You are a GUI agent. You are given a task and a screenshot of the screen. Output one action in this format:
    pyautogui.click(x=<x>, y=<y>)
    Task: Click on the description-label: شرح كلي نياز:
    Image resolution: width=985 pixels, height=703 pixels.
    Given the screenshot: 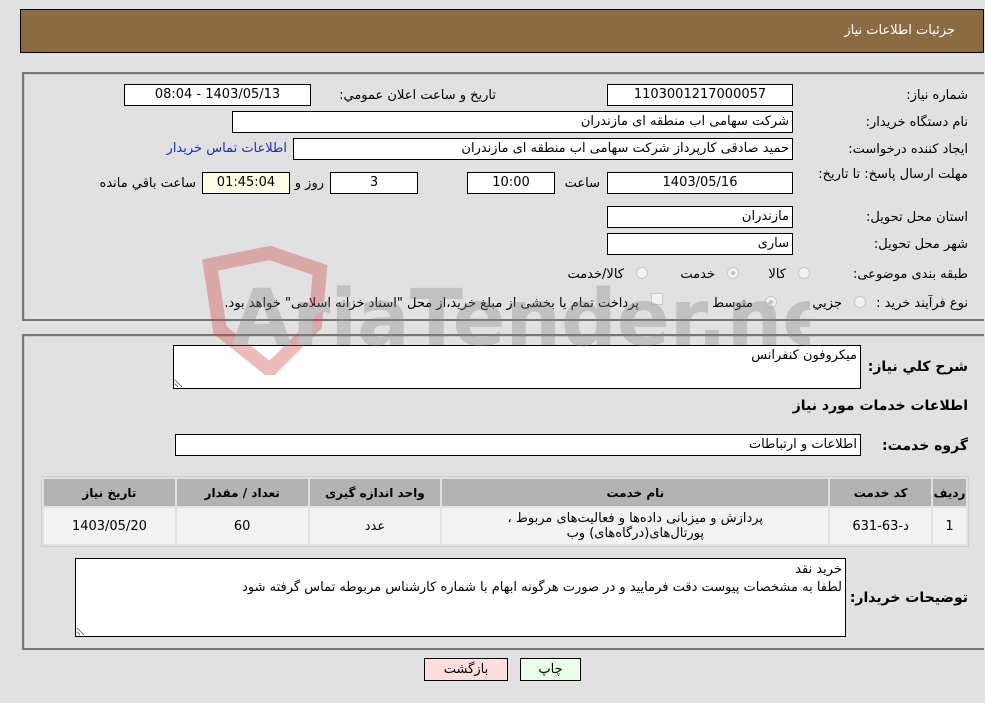 What is the action you would take?
    pyautogui.click(x=917, y=367)
    